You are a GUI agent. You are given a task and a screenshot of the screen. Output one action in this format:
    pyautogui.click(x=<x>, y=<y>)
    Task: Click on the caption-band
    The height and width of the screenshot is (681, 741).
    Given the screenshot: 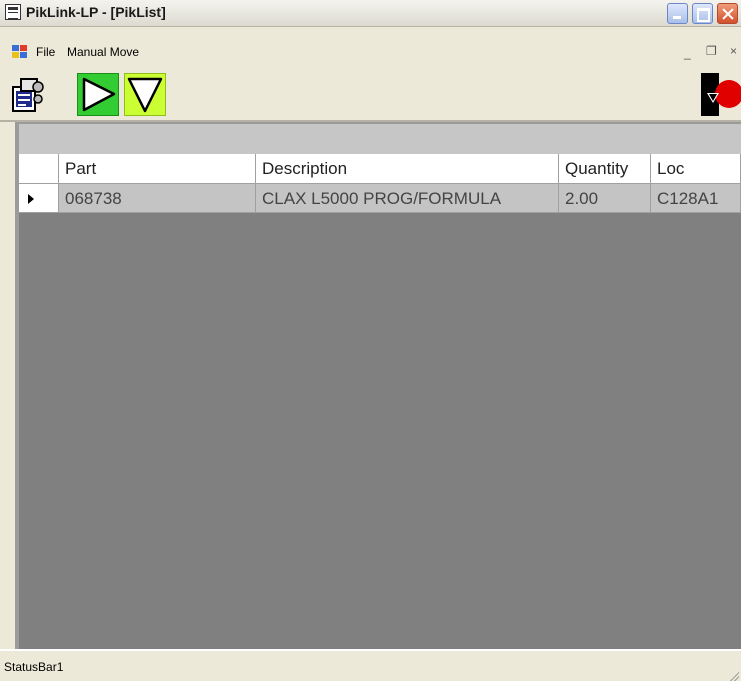 What is the action you would take?
    pyautogui.click(x=380, y=139)
    